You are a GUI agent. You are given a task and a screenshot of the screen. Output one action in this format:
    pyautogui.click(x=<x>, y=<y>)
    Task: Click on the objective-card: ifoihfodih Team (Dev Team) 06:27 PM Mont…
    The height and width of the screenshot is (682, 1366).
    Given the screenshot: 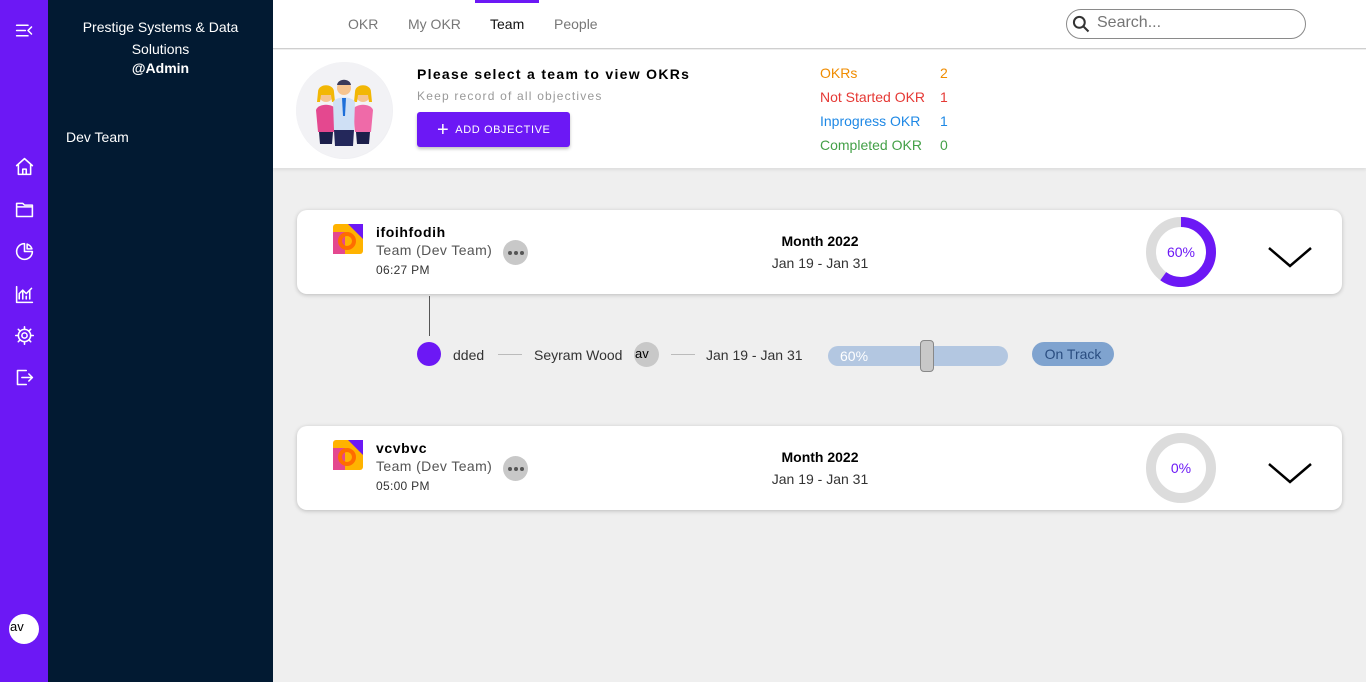 What is the action you would take?
    pyautogui.click(x=819, y=252)
    